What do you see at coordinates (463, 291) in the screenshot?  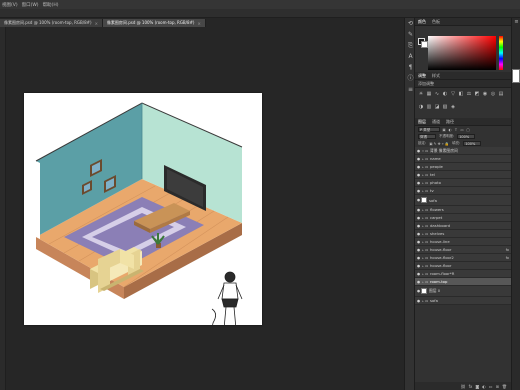 I see `layer-row: ● 图层 0` at bounding box center [463, 291].